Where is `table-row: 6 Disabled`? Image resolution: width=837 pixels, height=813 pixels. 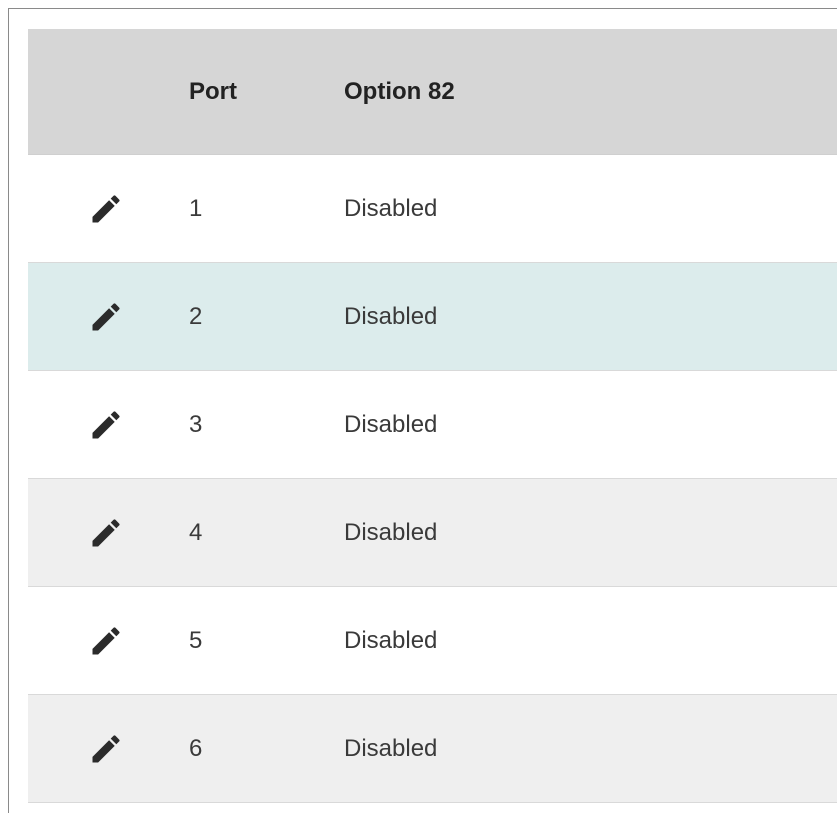
table-row: 6 Disabled is located at coordinates (432, 749).